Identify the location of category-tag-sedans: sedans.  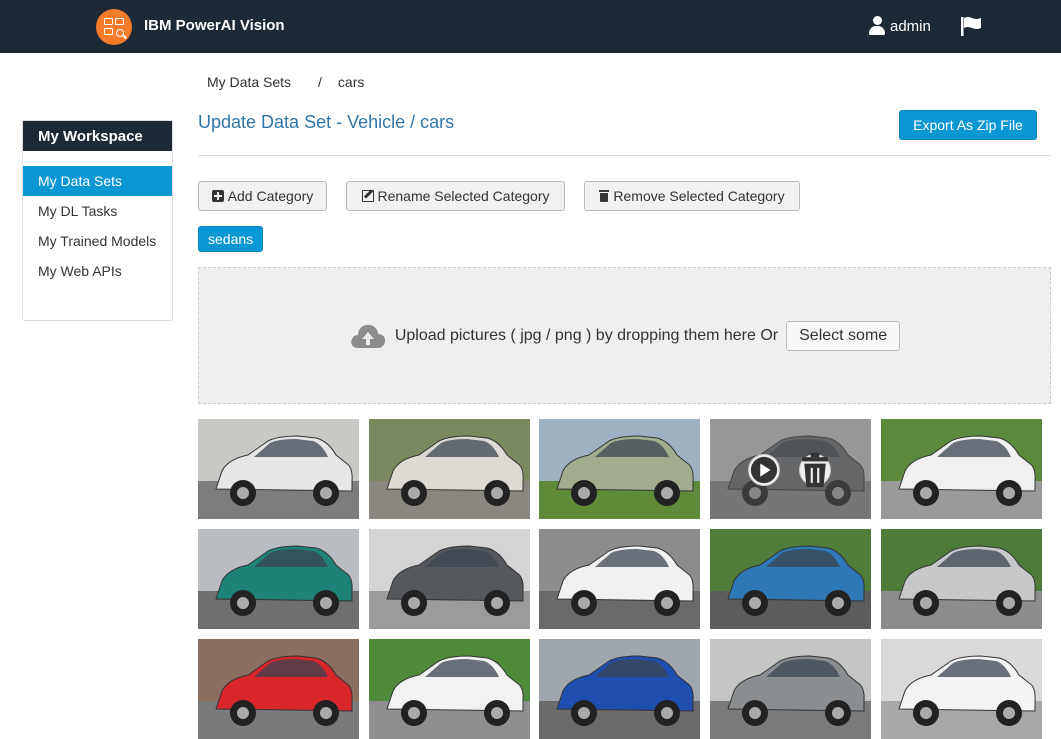
(231, 239).